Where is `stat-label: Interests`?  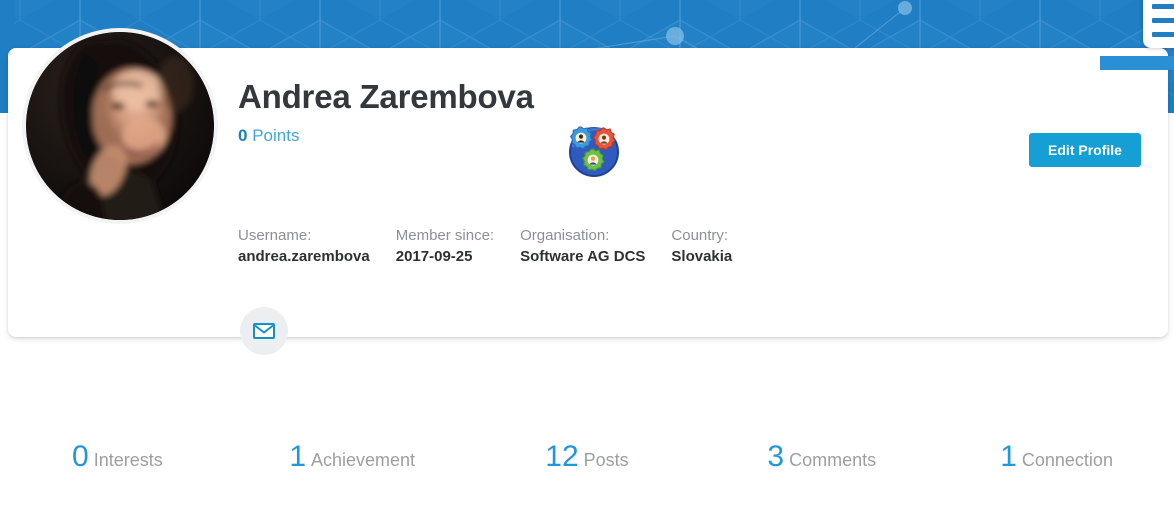 stat-label: Interests is located at coordinates (128, 460).